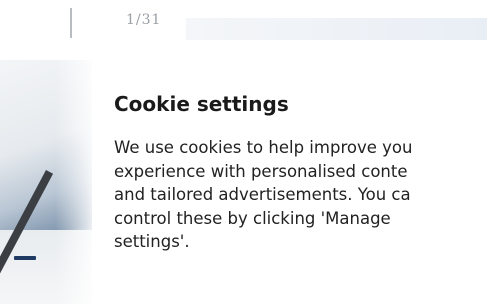  Describe the element at coordinates (201, 104) in the screenshot. I see `cookie-dialog-title: Cookie settings` at that location.